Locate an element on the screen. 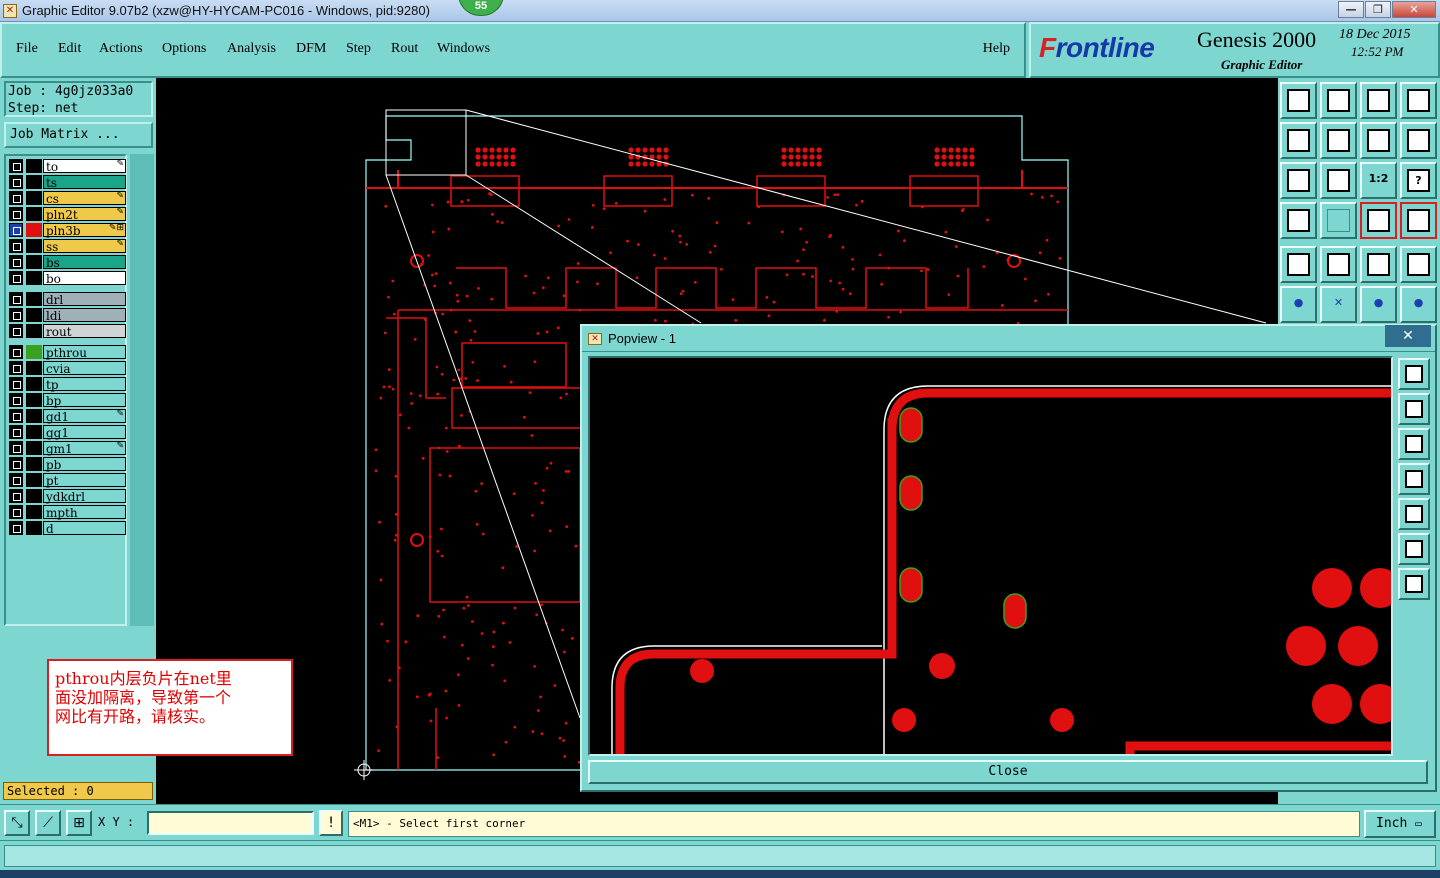 Image resolution: width=1440 pixels, height=878 pixels. layer-row-cs: cs ✎ is located at coordinates (67, 198).